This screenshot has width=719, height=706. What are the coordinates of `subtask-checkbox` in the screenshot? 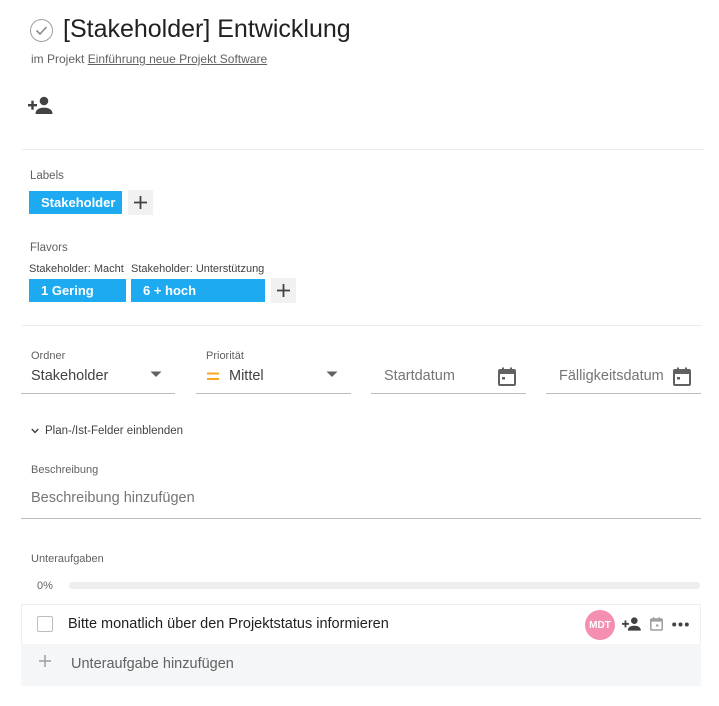 It's located at (45, 624).